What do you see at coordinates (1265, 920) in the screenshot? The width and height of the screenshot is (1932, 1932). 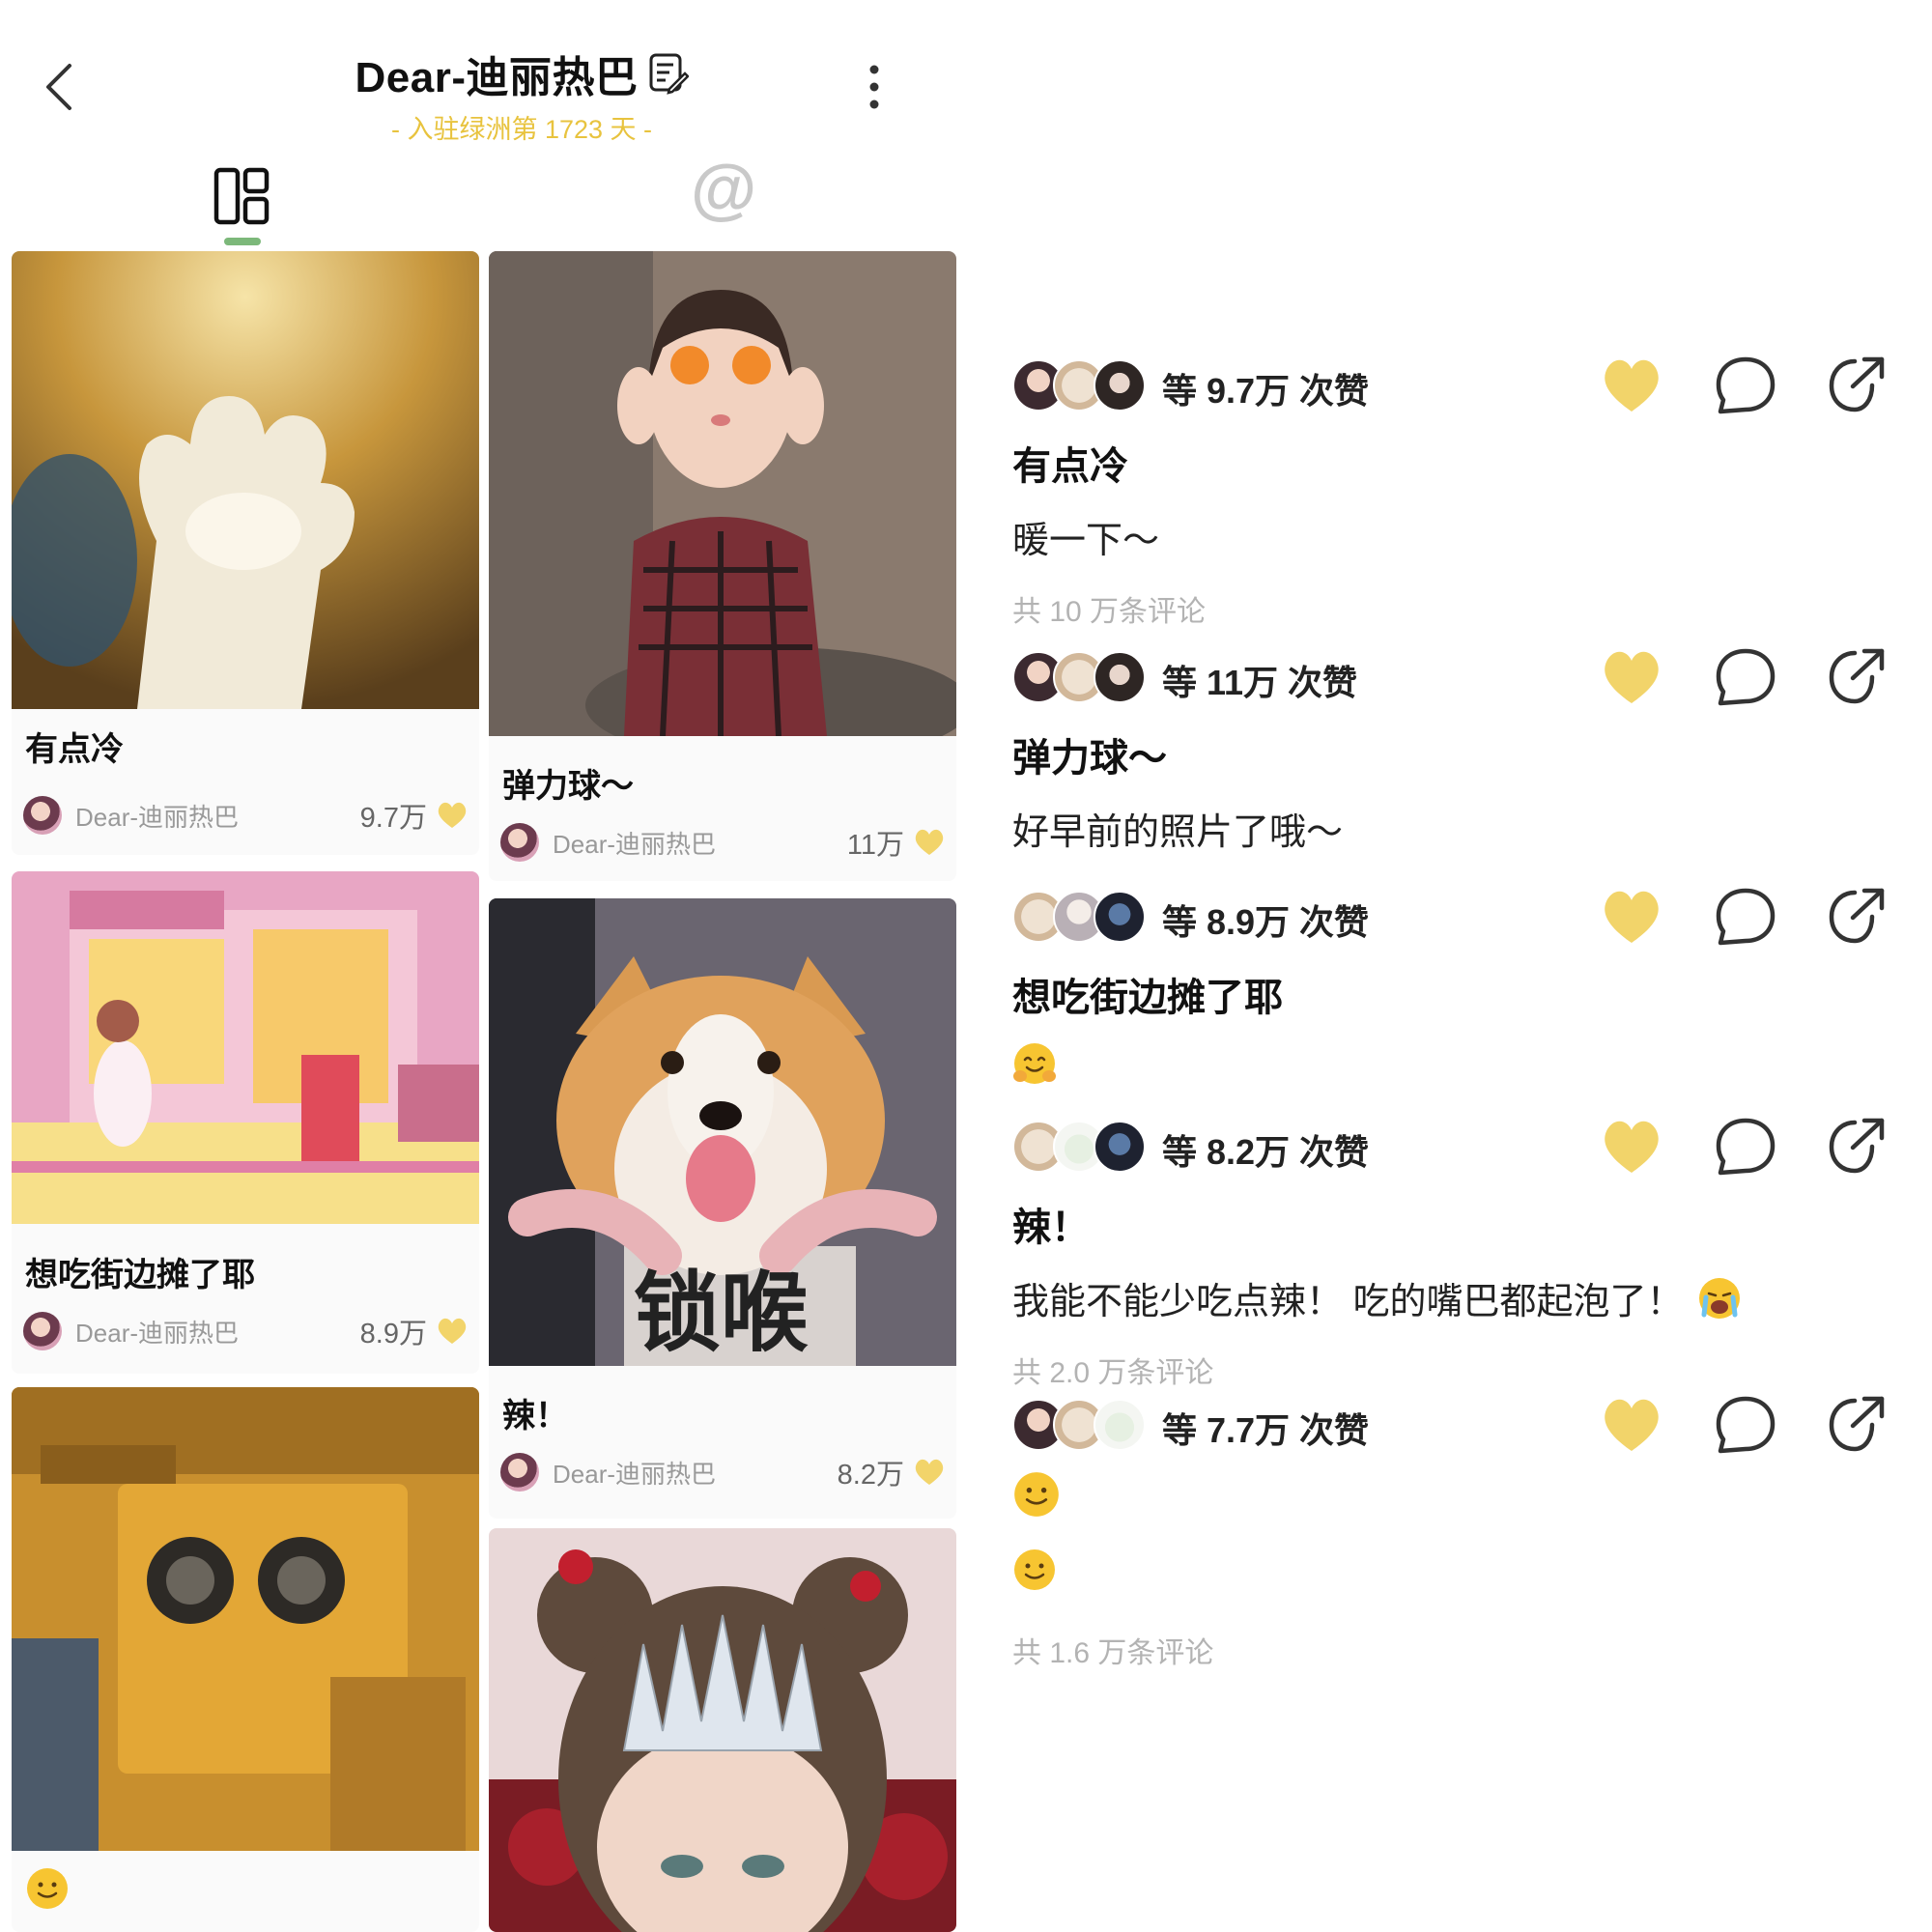 I see `like-summary: 等 8.9万 次赞` at bounding box center [1265, 920].